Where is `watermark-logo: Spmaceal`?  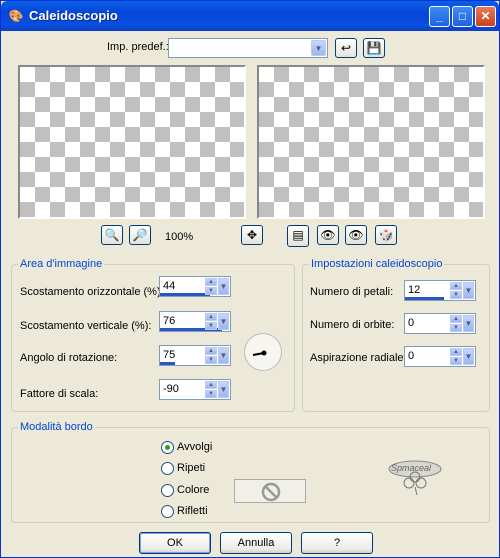
watermark-logo: Spmaceal is located at coordinates (415, 477).